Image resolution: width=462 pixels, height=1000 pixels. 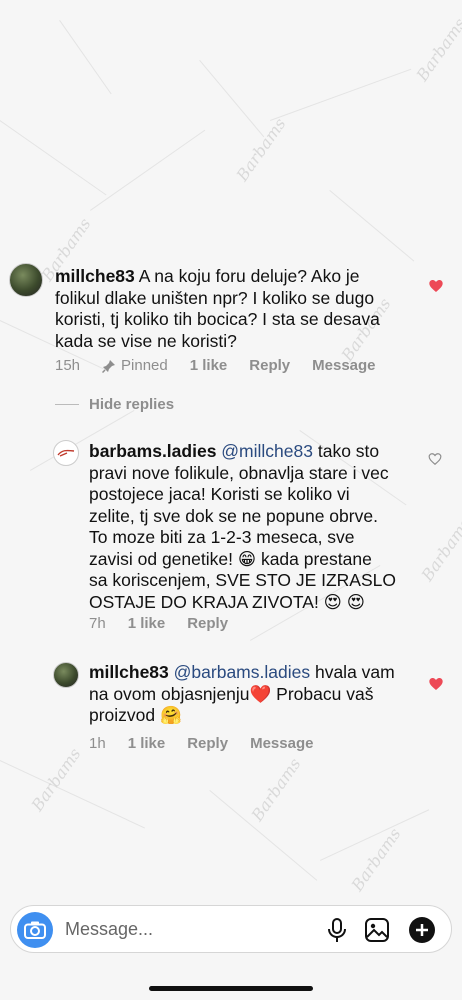 I want to click on comment-body-line: na ovom objasnjenju❤️ Probacu vaš, so click(x=231, y=693).